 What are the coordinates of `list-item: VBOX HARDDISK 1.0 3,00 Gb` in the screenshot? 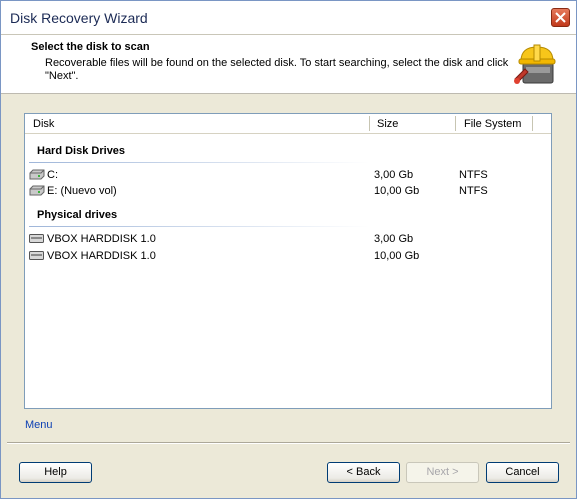 It's located at (289, 239).